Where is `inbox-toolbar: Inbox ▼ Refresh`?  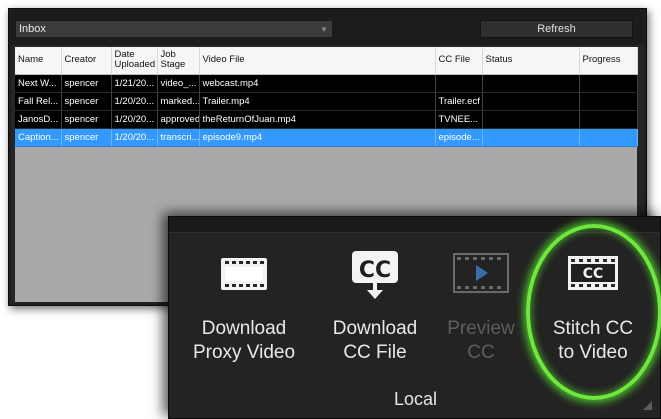
inbox-toolbar: Inbox ▼ Refresh is located at coordinates (327, 28).